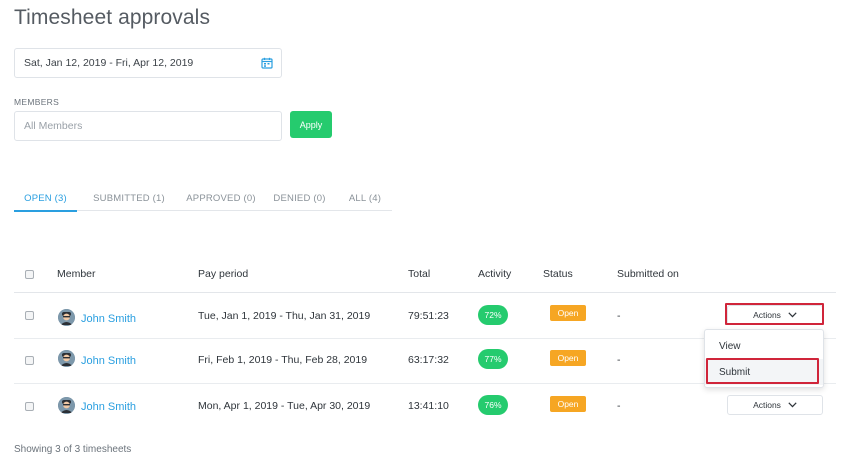  What do you see at coordinates (495, 274) in the screenshot?
I see `column-header-activity: Activity` at bounding box center [495, 274].